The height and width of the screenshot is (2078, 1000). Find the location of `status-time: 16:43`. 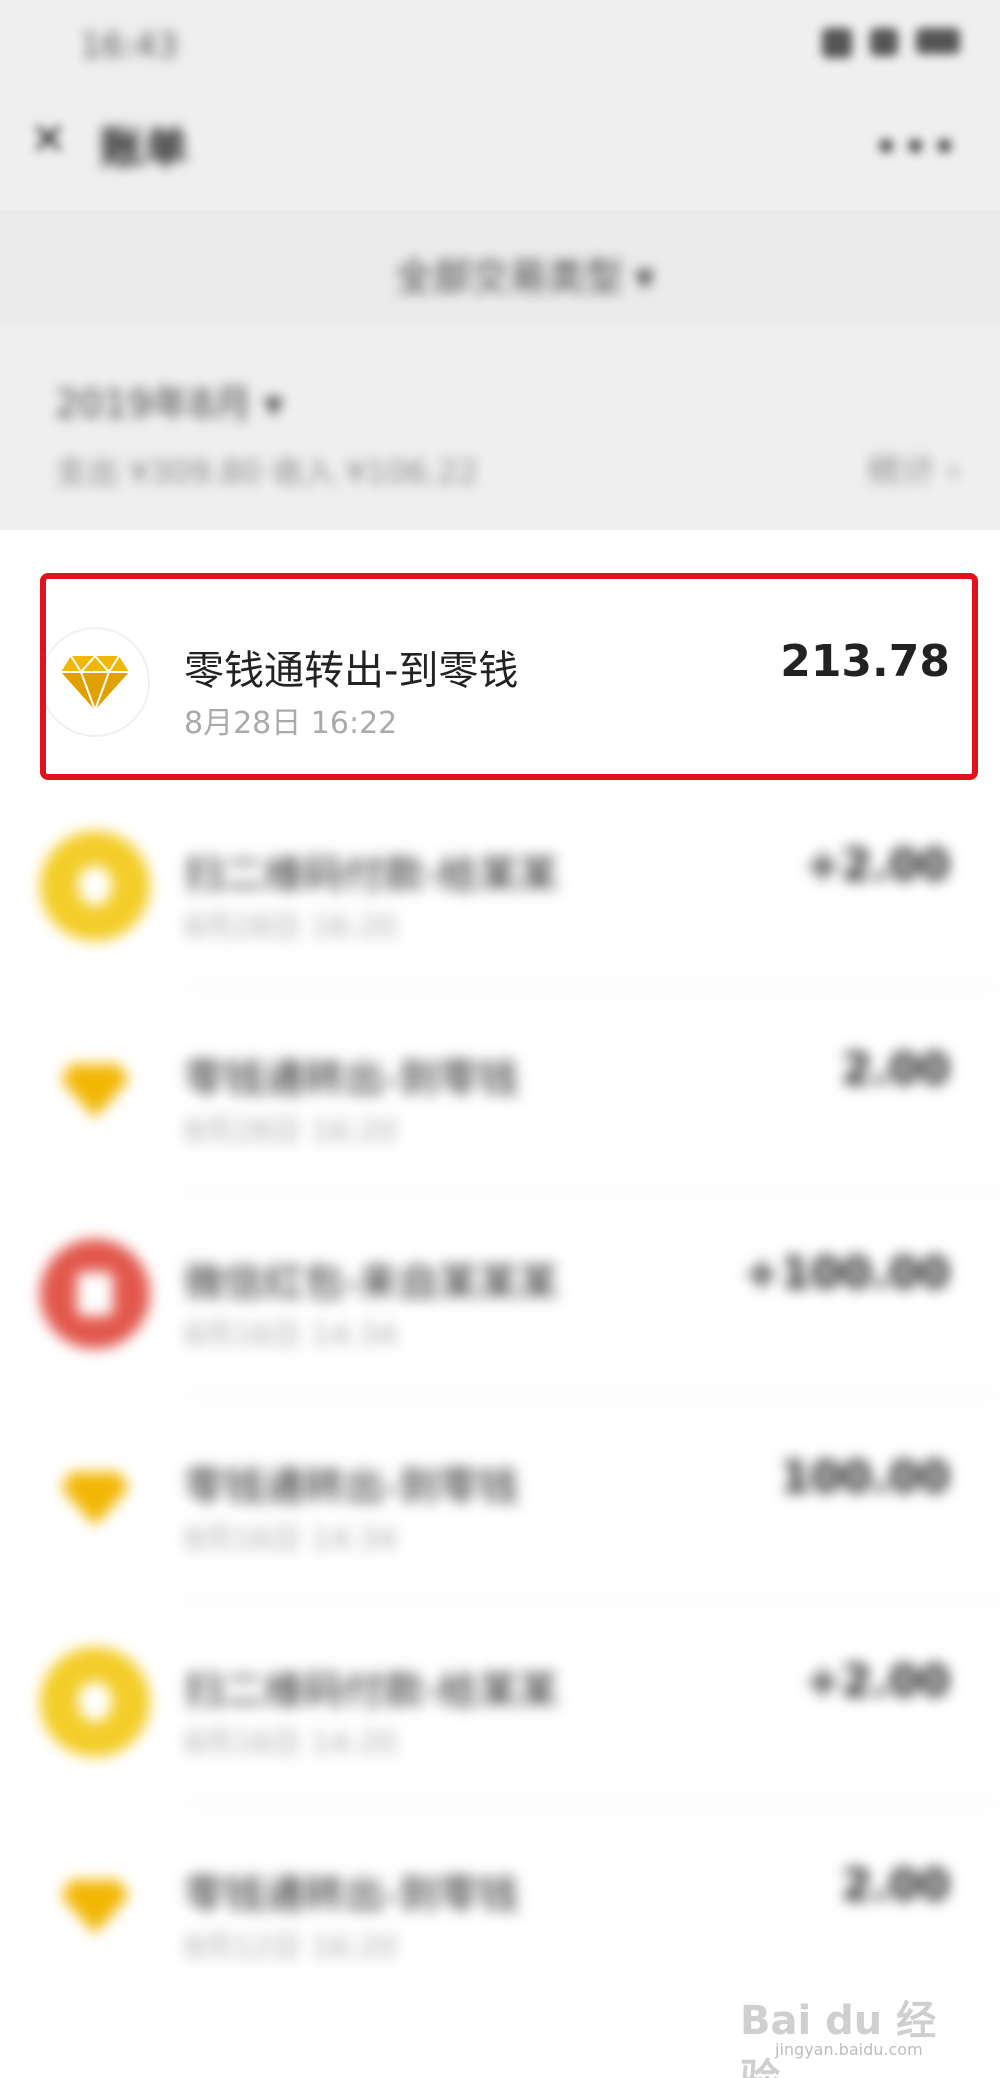

status-time: 16:43 is located at coordinates (129, 46).